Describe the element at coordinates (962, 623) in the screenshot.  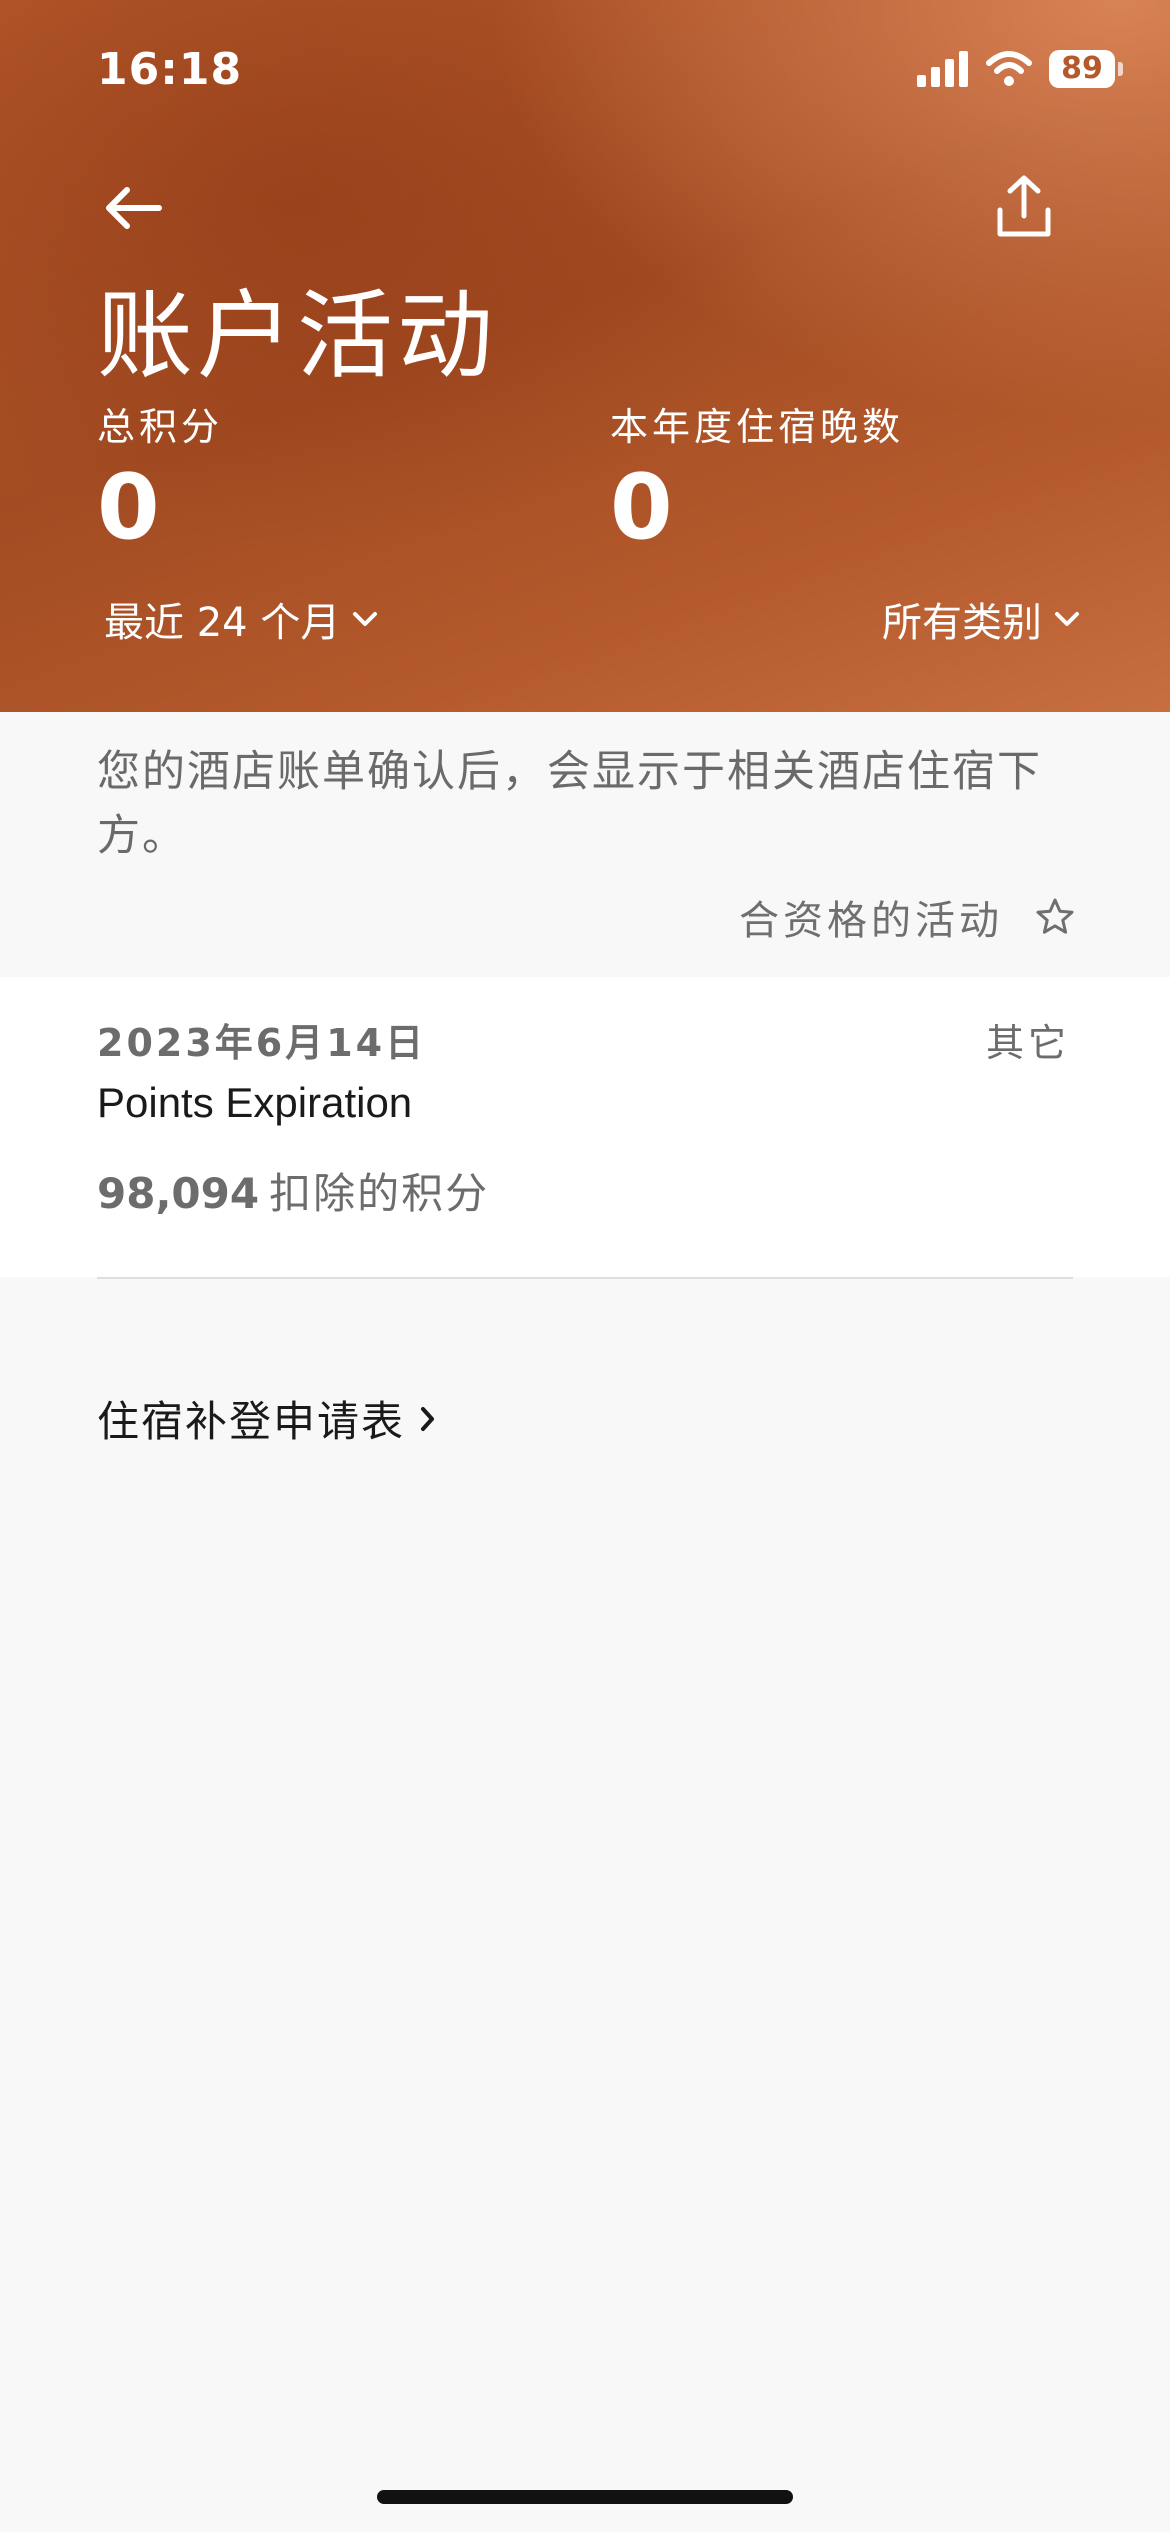
I see `category-filter-label: 所有类别` at that location.